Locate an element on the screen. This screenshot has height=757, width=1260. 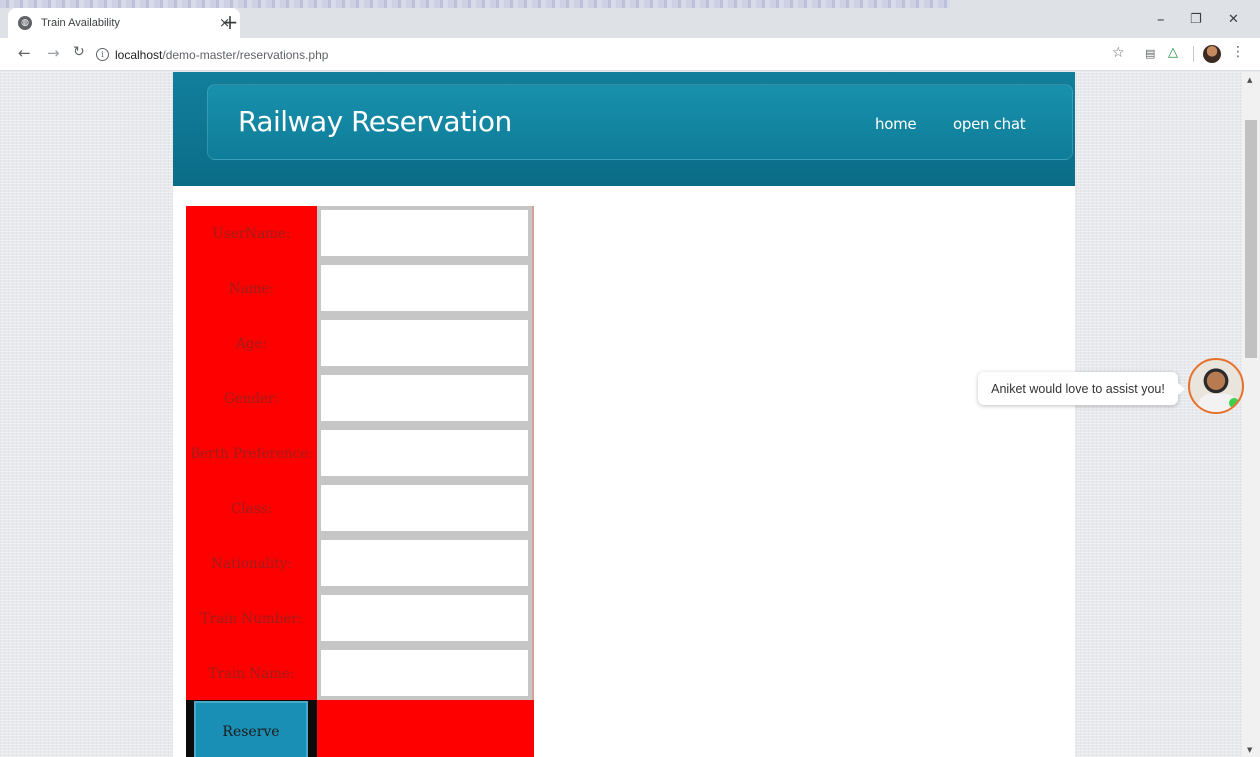
nav-open-chat-link: open chat is located at coordinates (989, 124).